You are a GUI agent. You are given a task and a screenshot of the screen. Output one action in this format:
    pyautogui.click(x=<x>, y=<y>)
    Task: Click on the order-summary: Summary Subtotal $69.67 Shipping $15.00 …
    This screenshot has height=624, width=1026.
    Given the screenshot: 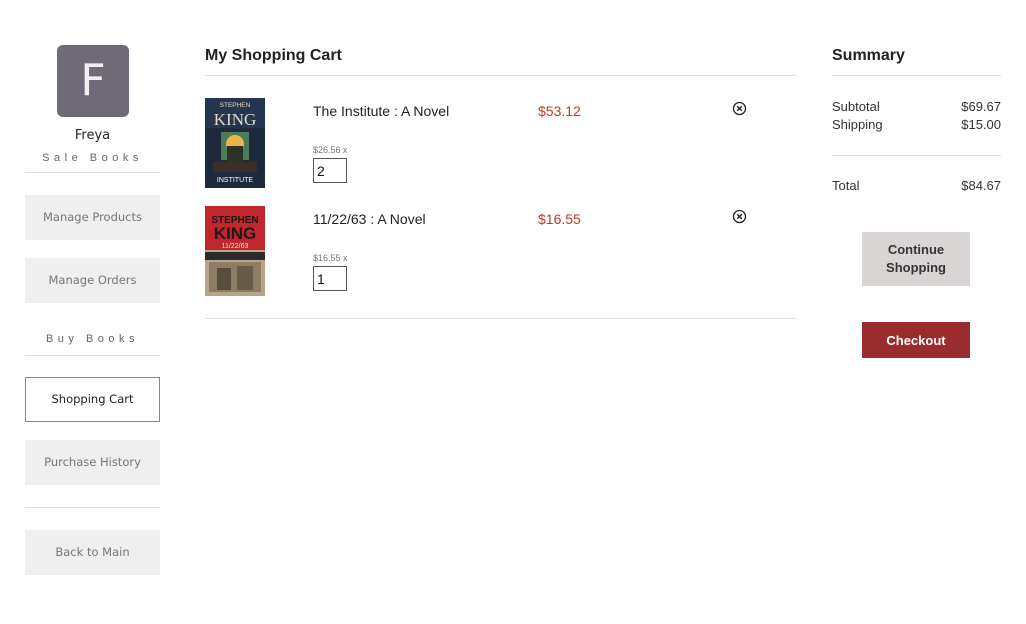 What is the action you would take?
    pyautogui.click(x=916, y=201)
    